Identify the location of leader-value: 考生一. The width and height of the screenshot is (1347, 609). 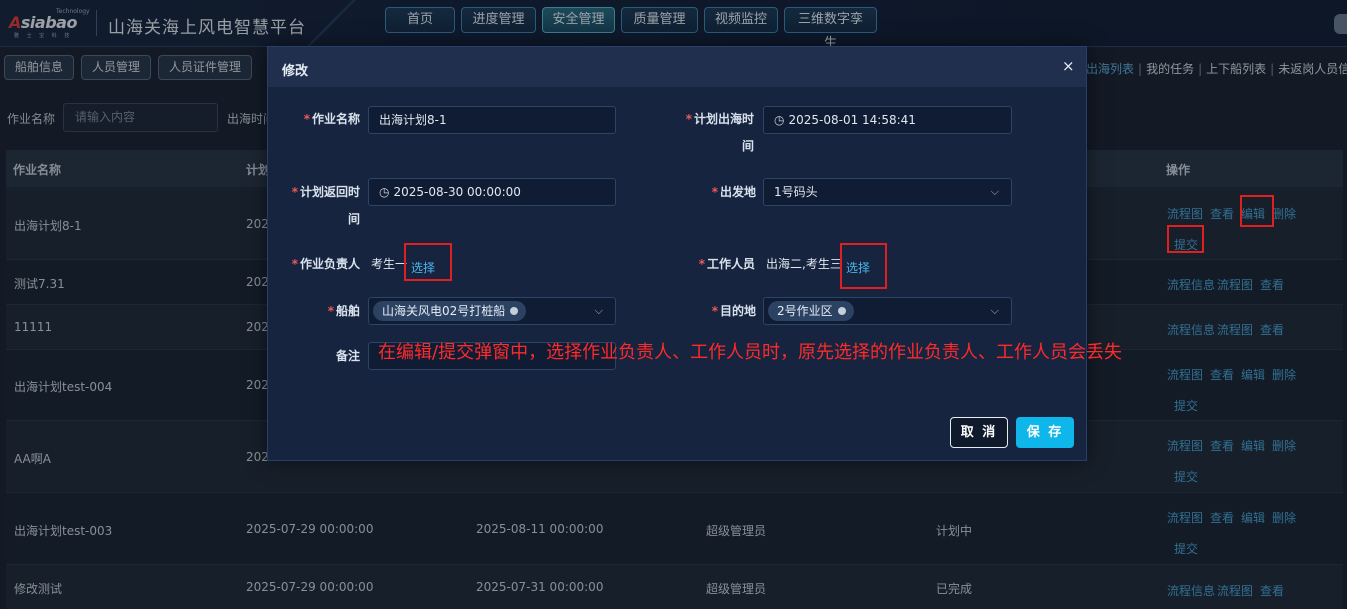
(389, 264).